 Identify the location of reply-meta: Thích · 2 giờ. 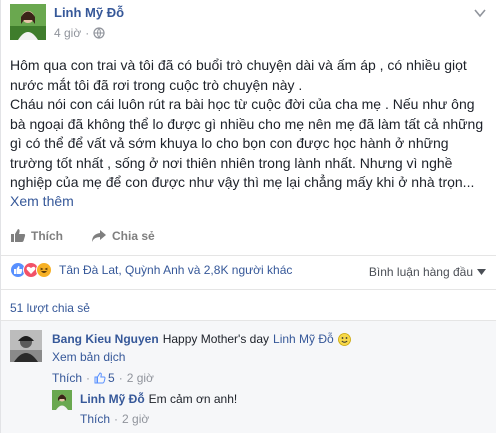
(114, 419).